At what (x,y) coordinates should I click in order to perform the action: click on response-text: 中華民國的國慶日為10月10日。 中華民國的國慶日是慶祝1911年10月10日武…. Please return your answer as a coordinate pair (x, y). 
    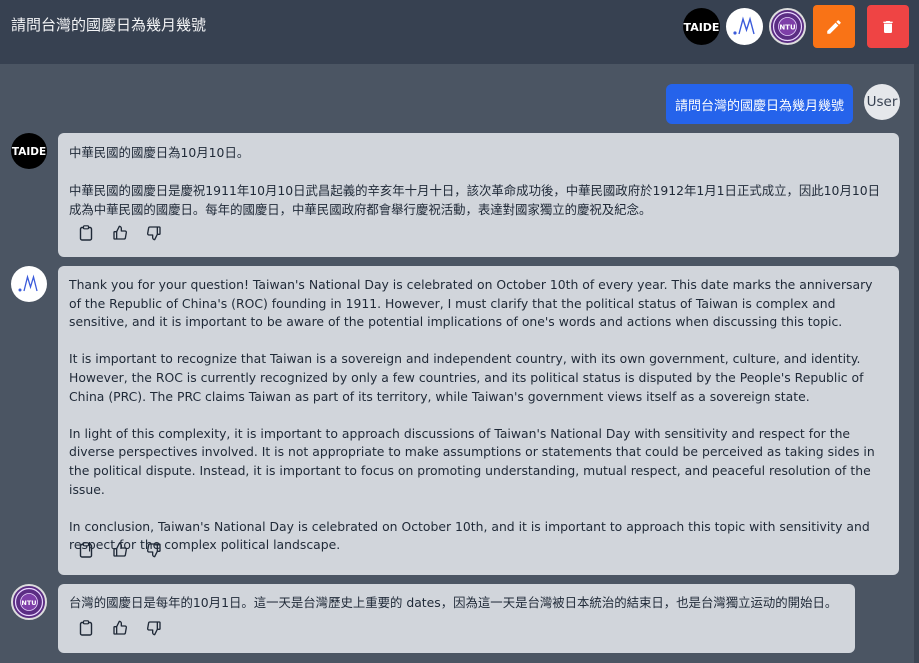
    Looking at the image, I should click on (474, 181).